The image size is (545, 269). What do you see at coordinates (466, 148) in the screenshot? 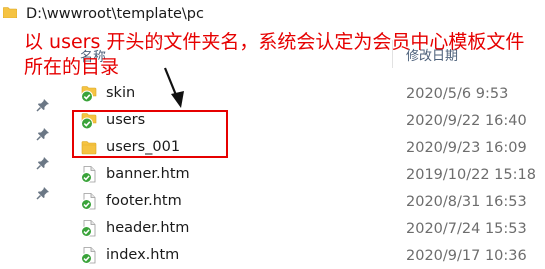
I see `file-date: 2020/9/23 16:09` at bounding box center [466, 148].